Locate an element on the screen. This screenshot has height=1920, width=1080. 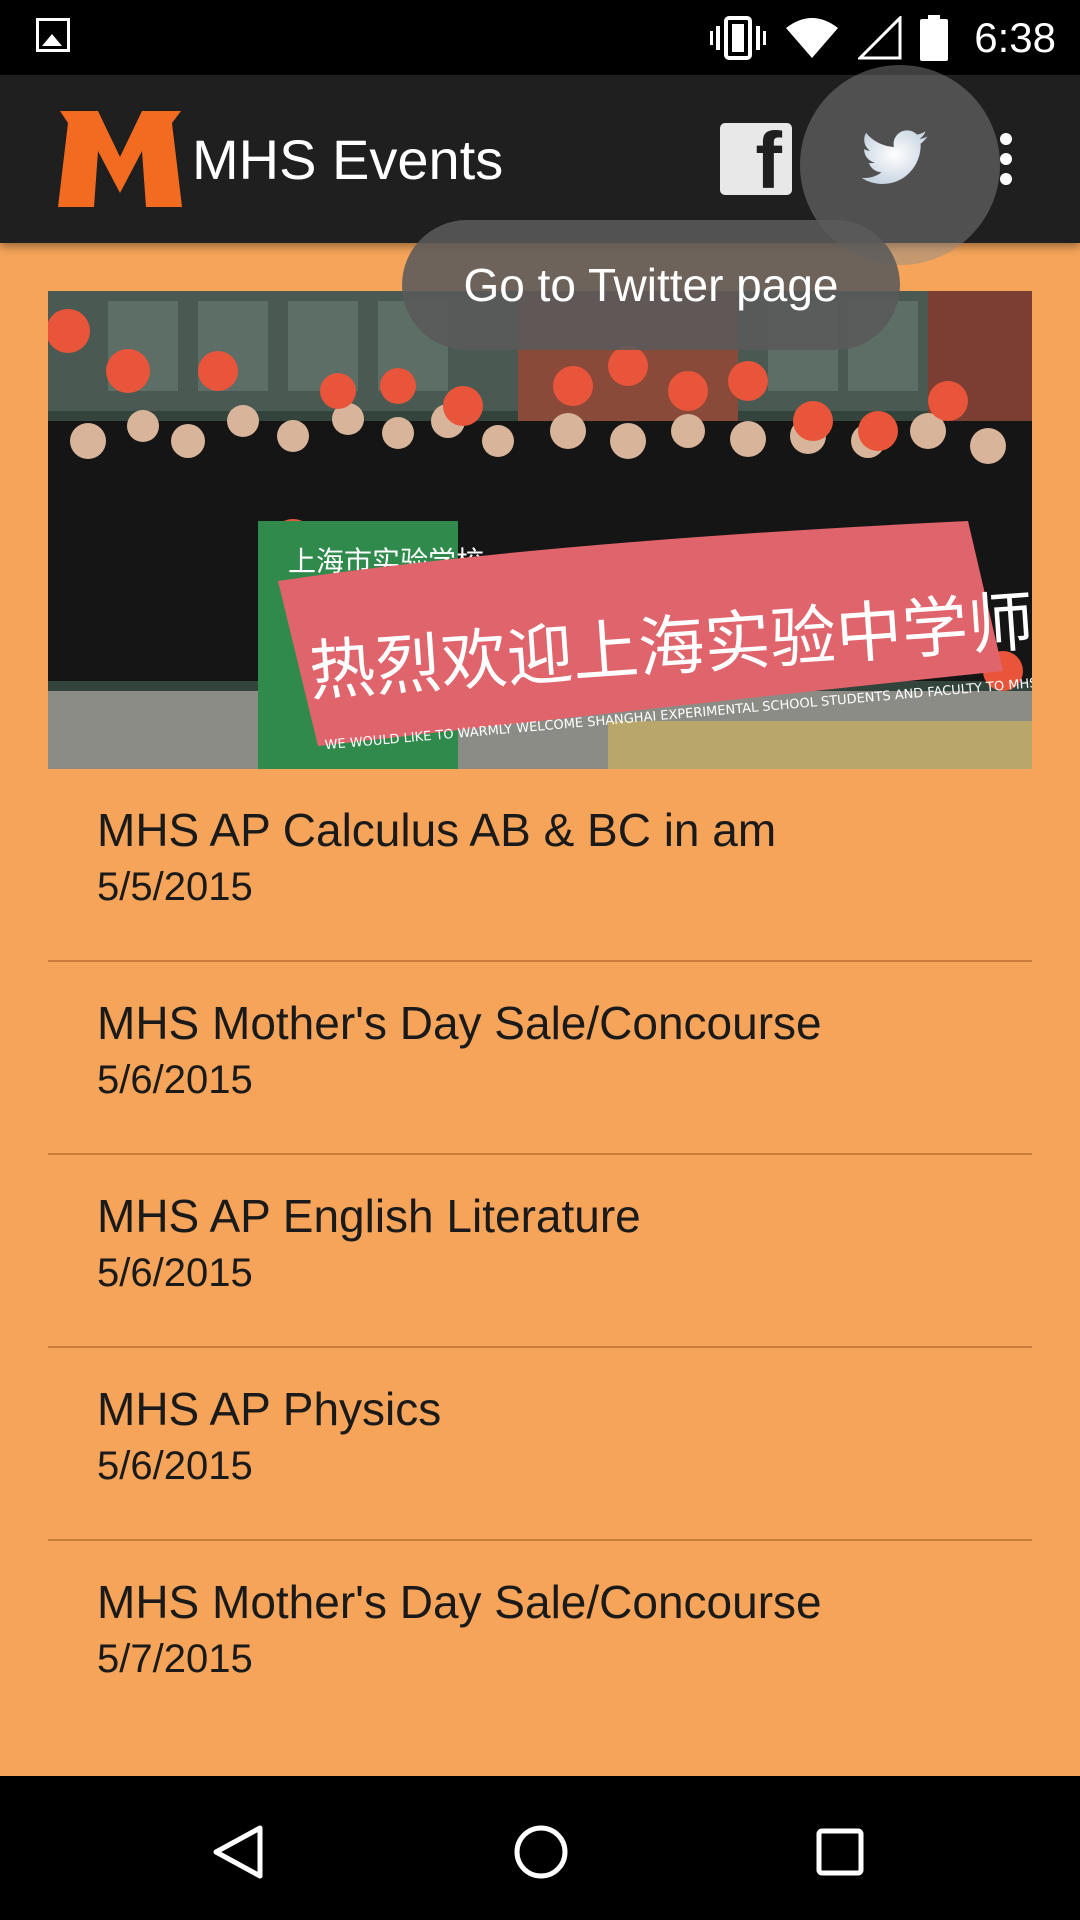
battery-icon is located at coordinates (934, 37).